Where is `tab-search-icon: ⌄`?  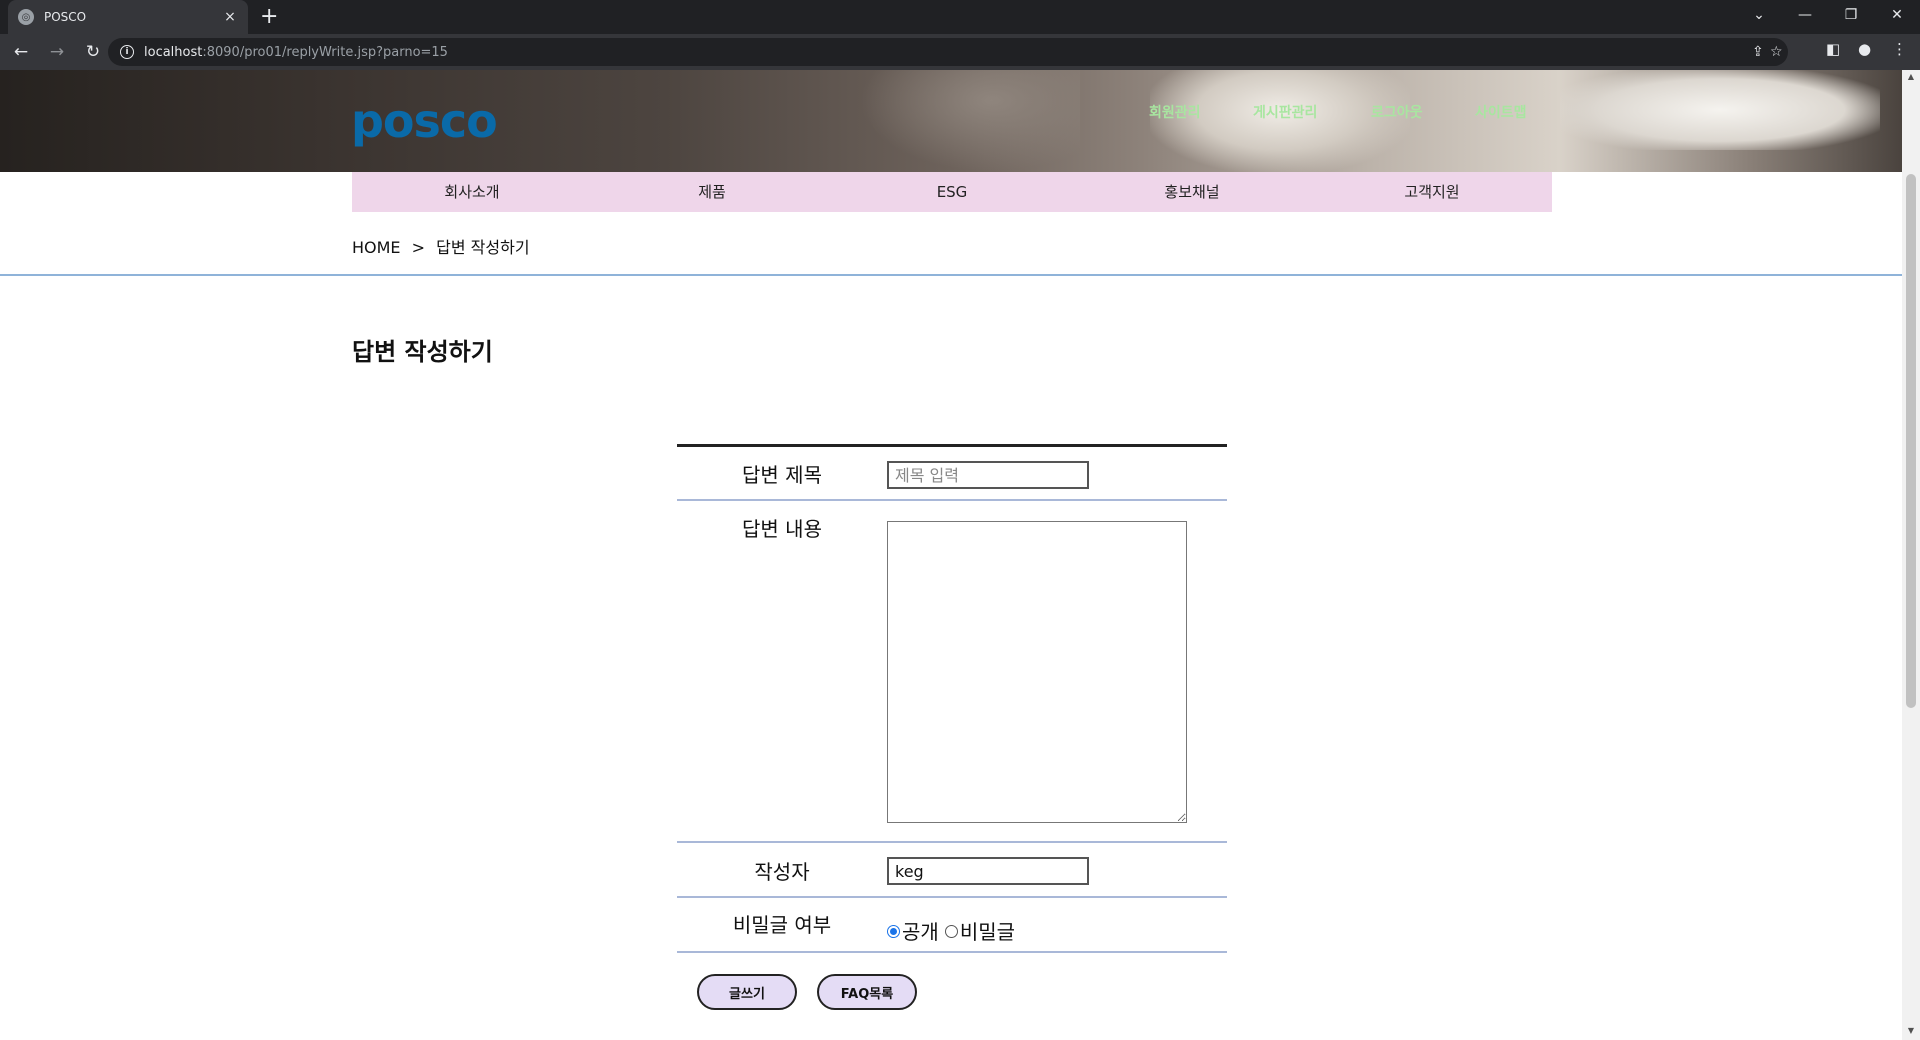 tab-search-icon: ⌄ is located at coordinates (1759, 15).